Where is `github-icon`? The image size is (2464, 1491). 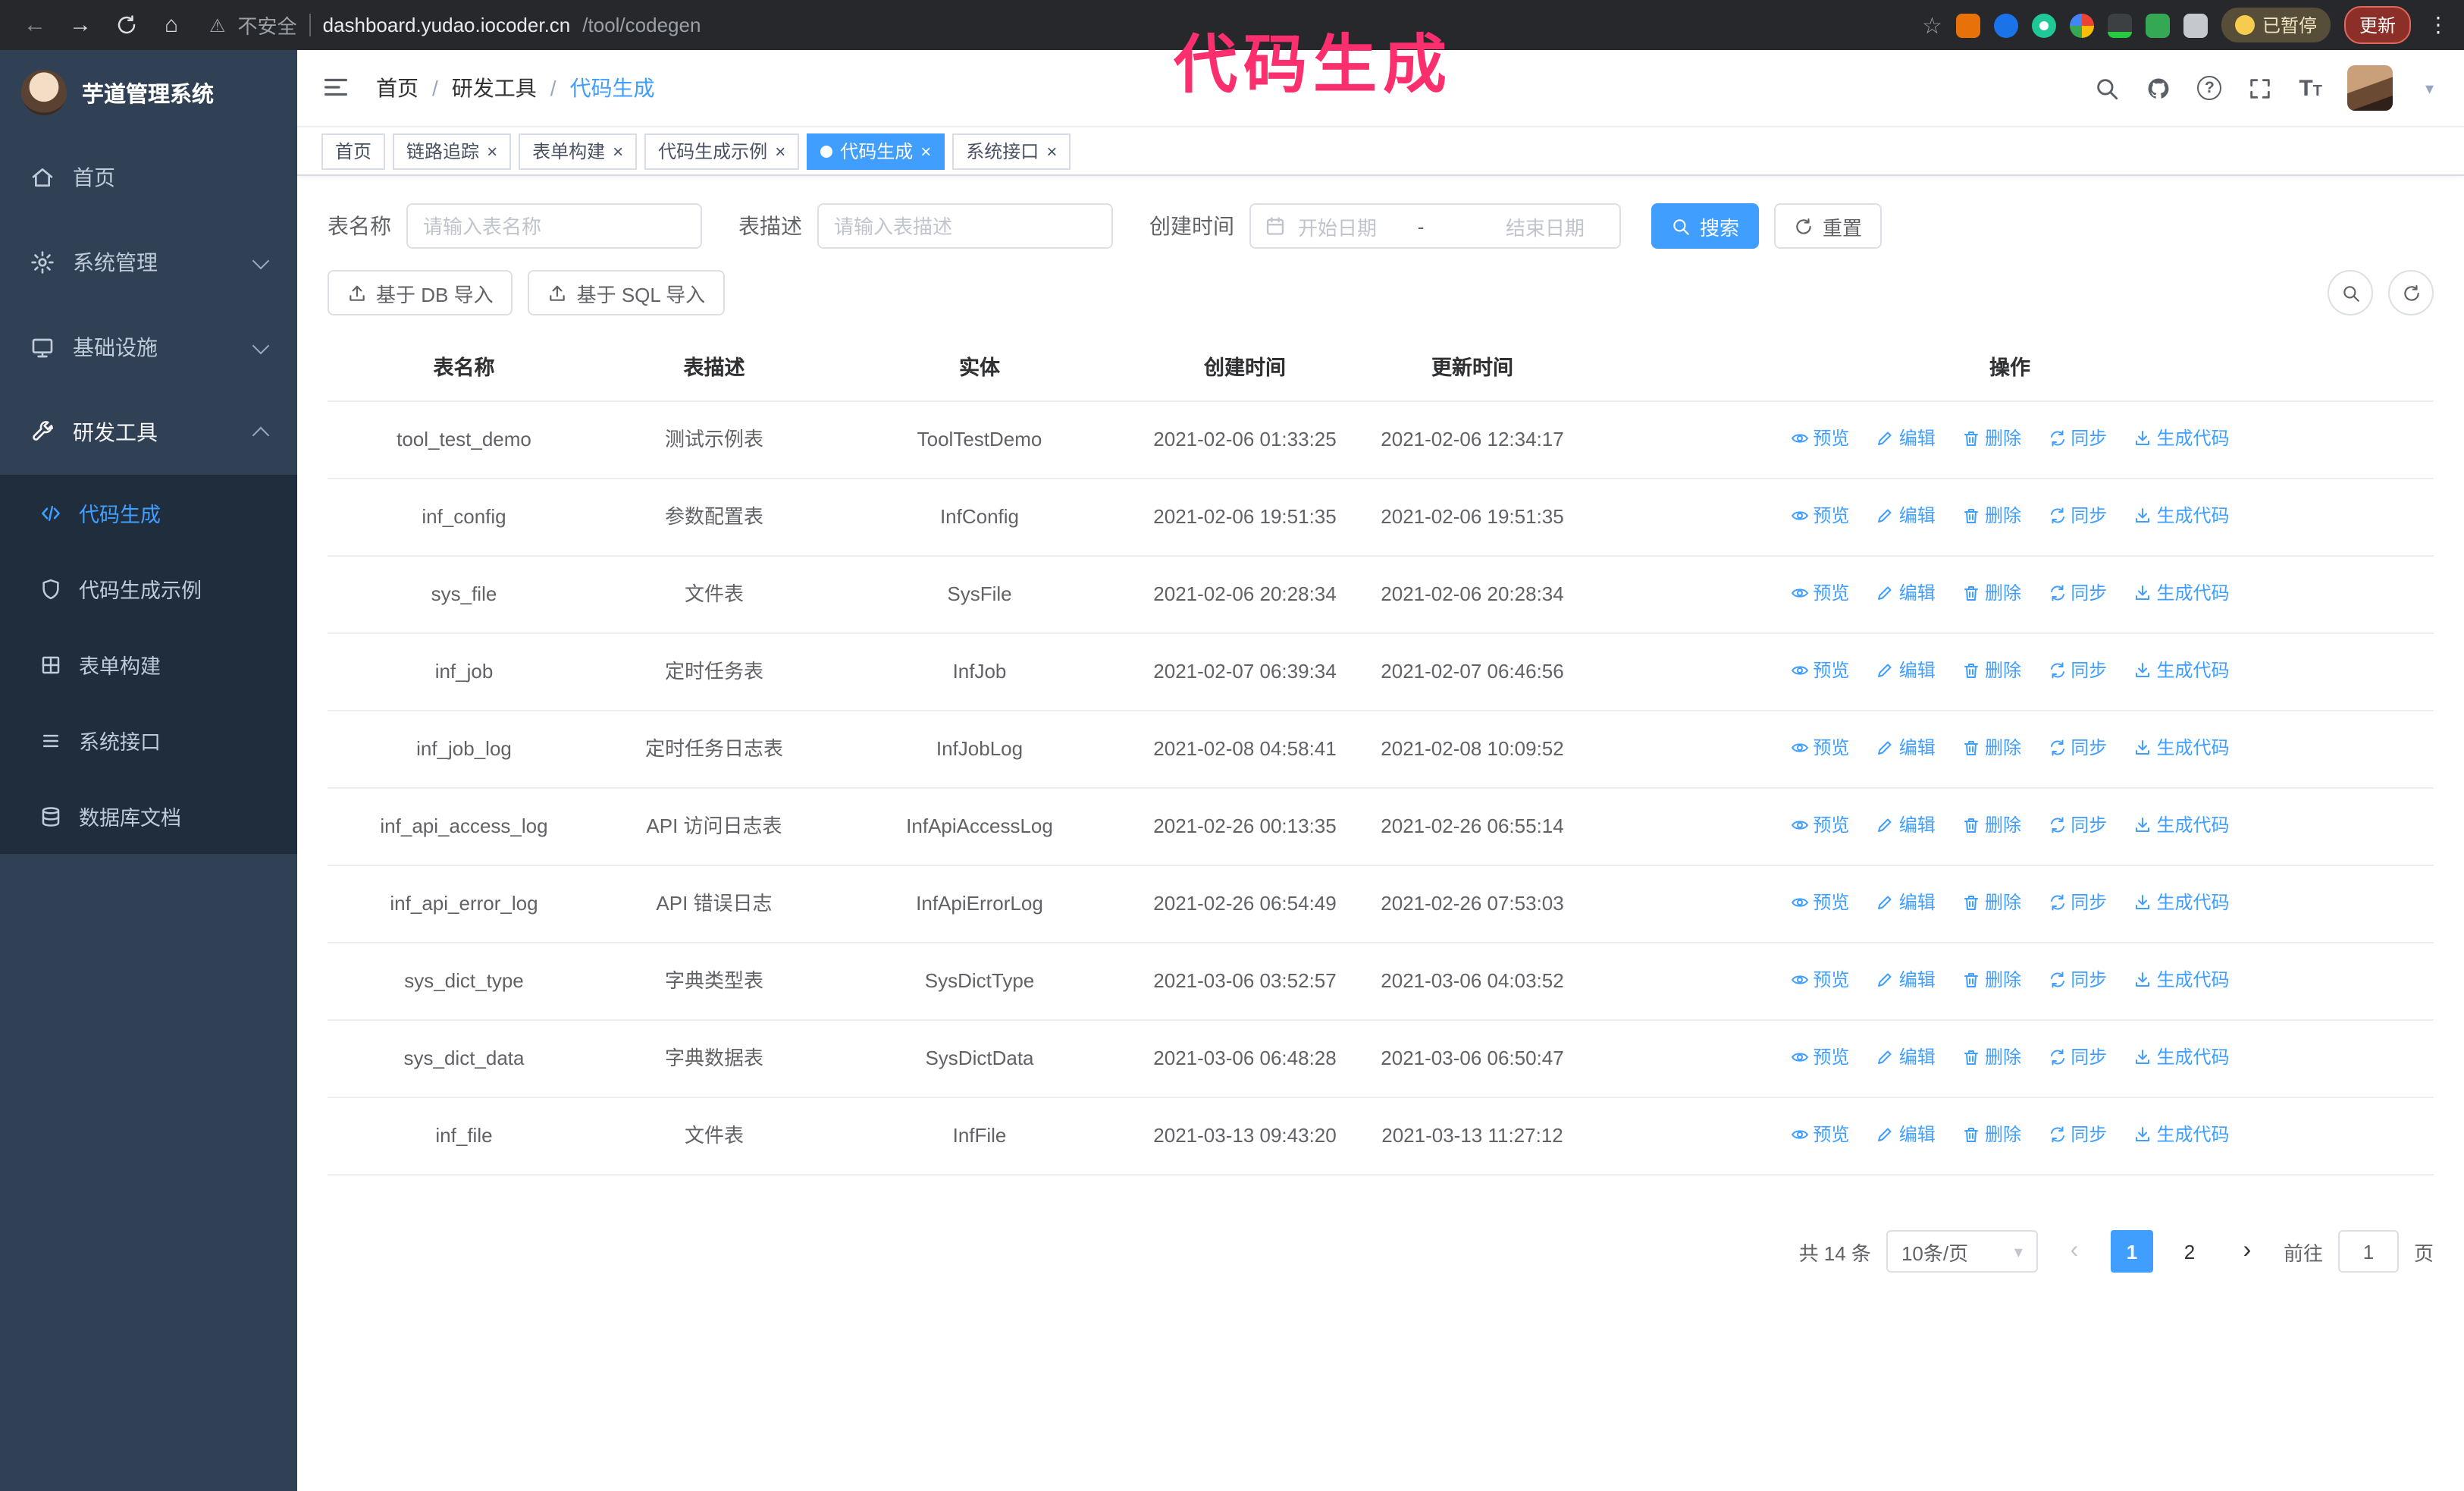
github-icon is located at coordinates (2159, 88).